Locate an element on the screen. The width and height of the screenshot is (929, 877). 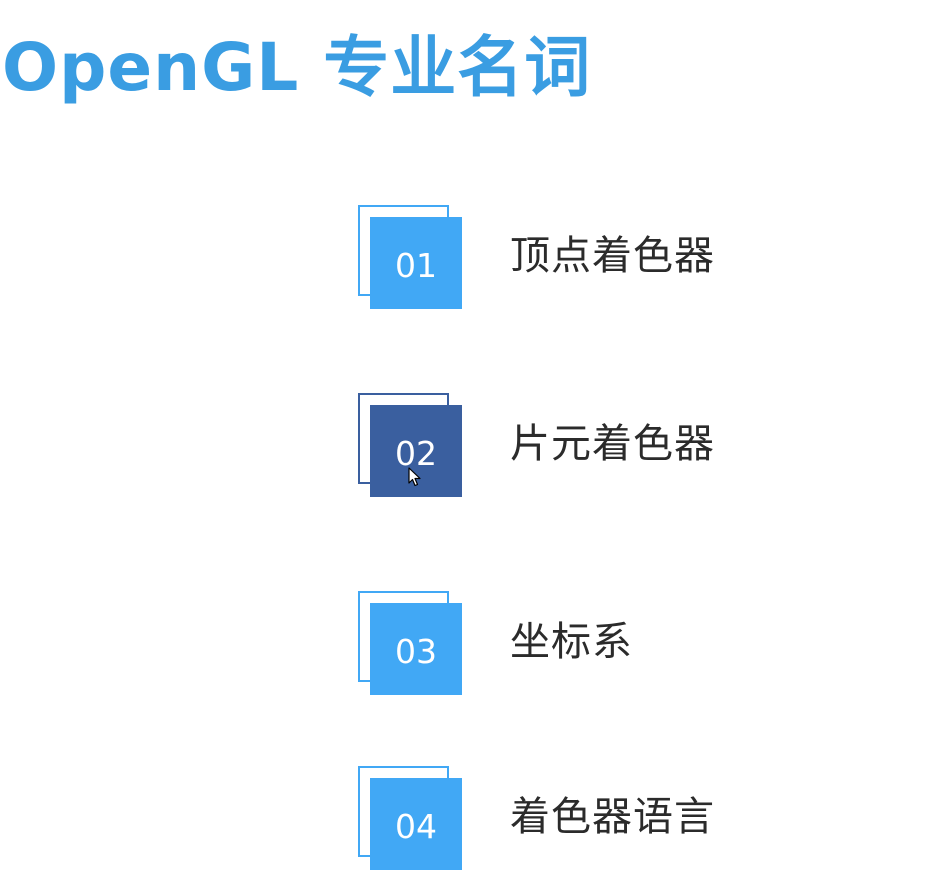
number-badge: 04 is located at coordinates (410, 818).